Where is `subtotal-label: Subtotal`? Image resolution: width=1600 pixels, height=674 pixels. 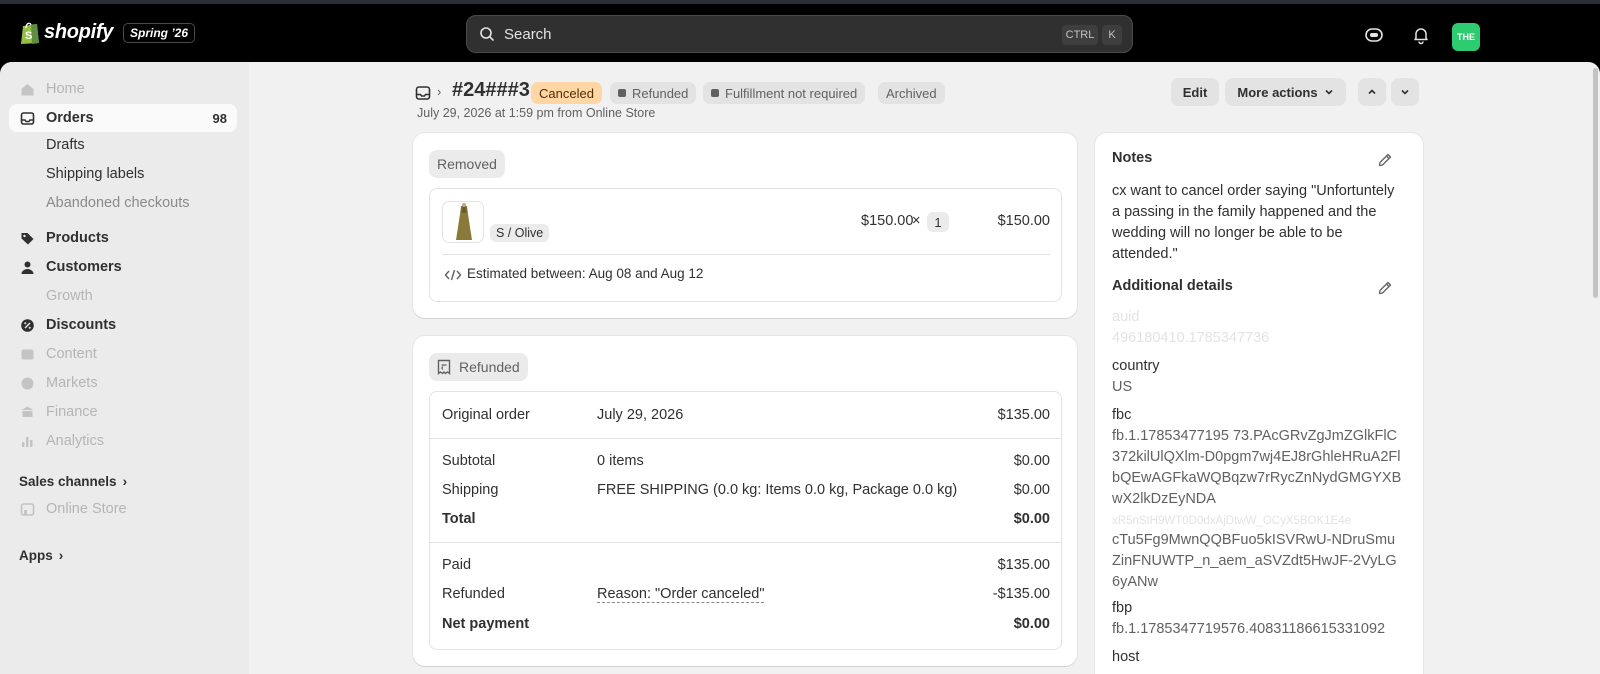 subtotal-label: Subtotal is located at coordinates (469, 461).